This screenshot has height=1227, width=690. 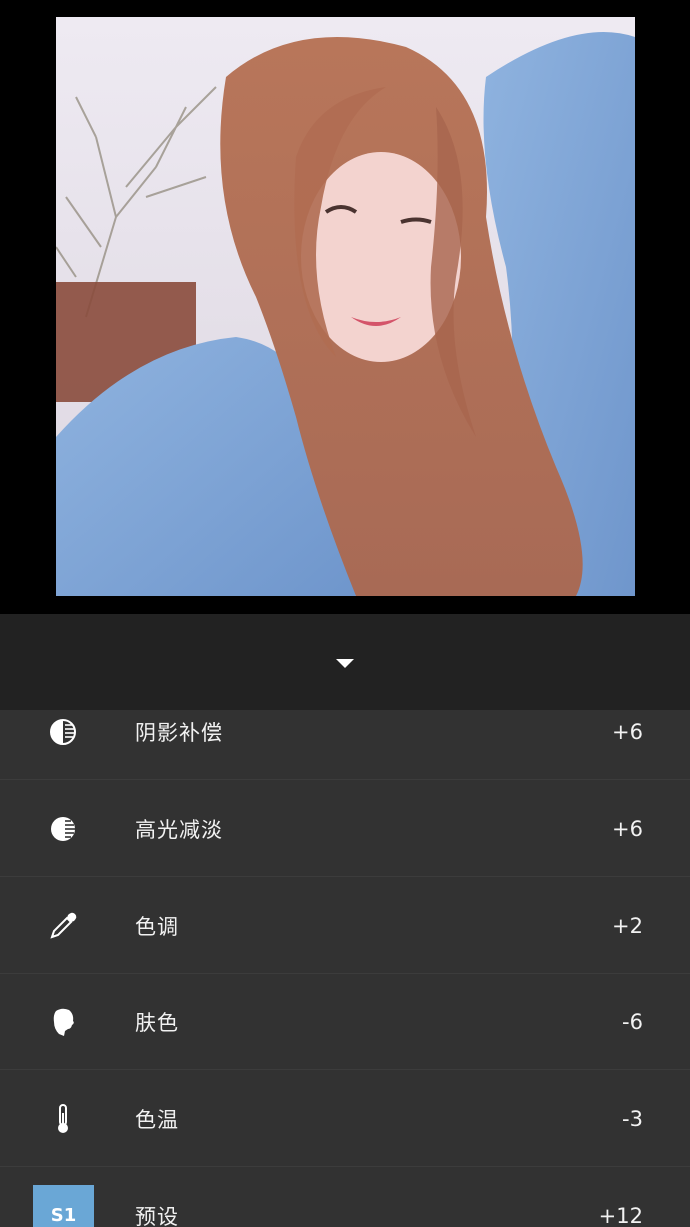 What do you see at coordinates (345, 1119) in the screenshot?
I see `setting-row-temperature: 色温 -3` at bounding box center [345, 1119].